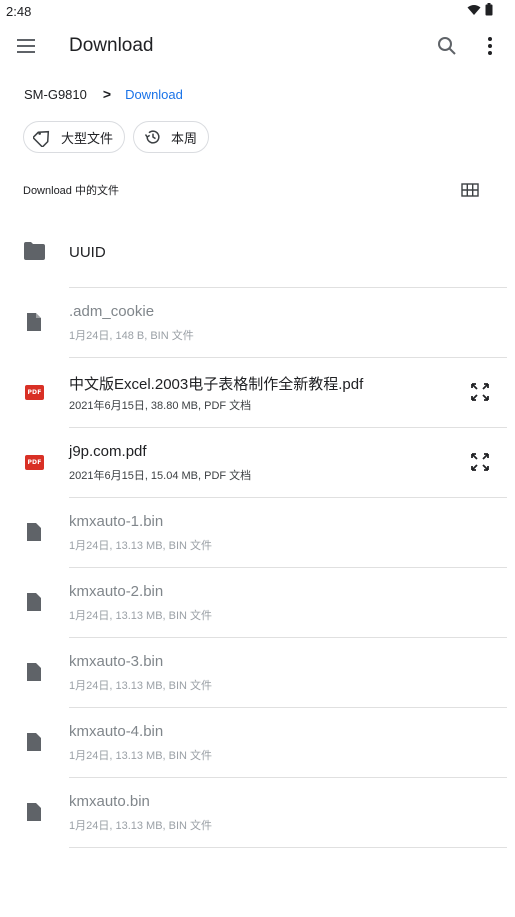  What do you see at coordinates (87, 138) in the screenshot?
I see `chip-label: 大型文件` at bounding box center [87, 138].